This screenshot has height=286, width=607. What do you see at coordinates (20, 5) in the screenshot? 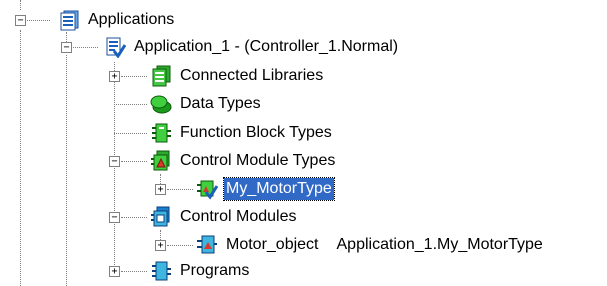
I see `tree-line-root` at bounding box center [20, 5].